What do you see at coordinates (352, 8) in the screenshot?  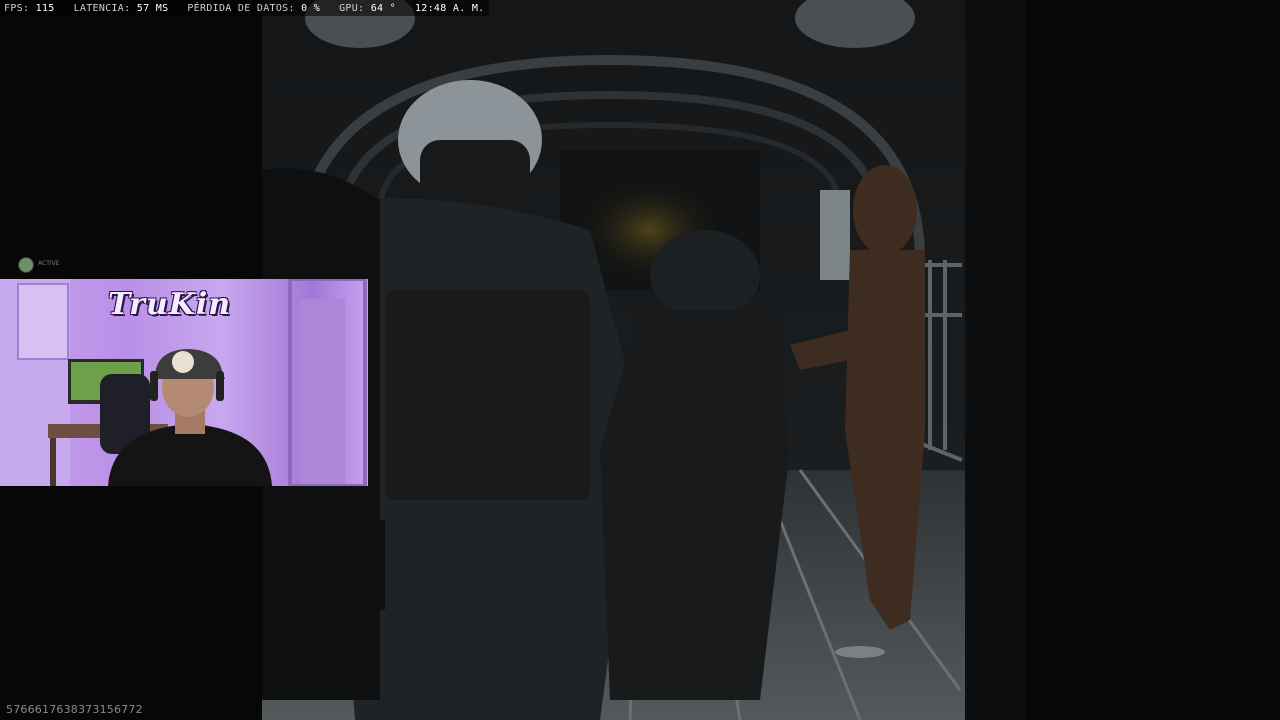 I see `gpu-label: GPU:` at bounding box center [352, 8].